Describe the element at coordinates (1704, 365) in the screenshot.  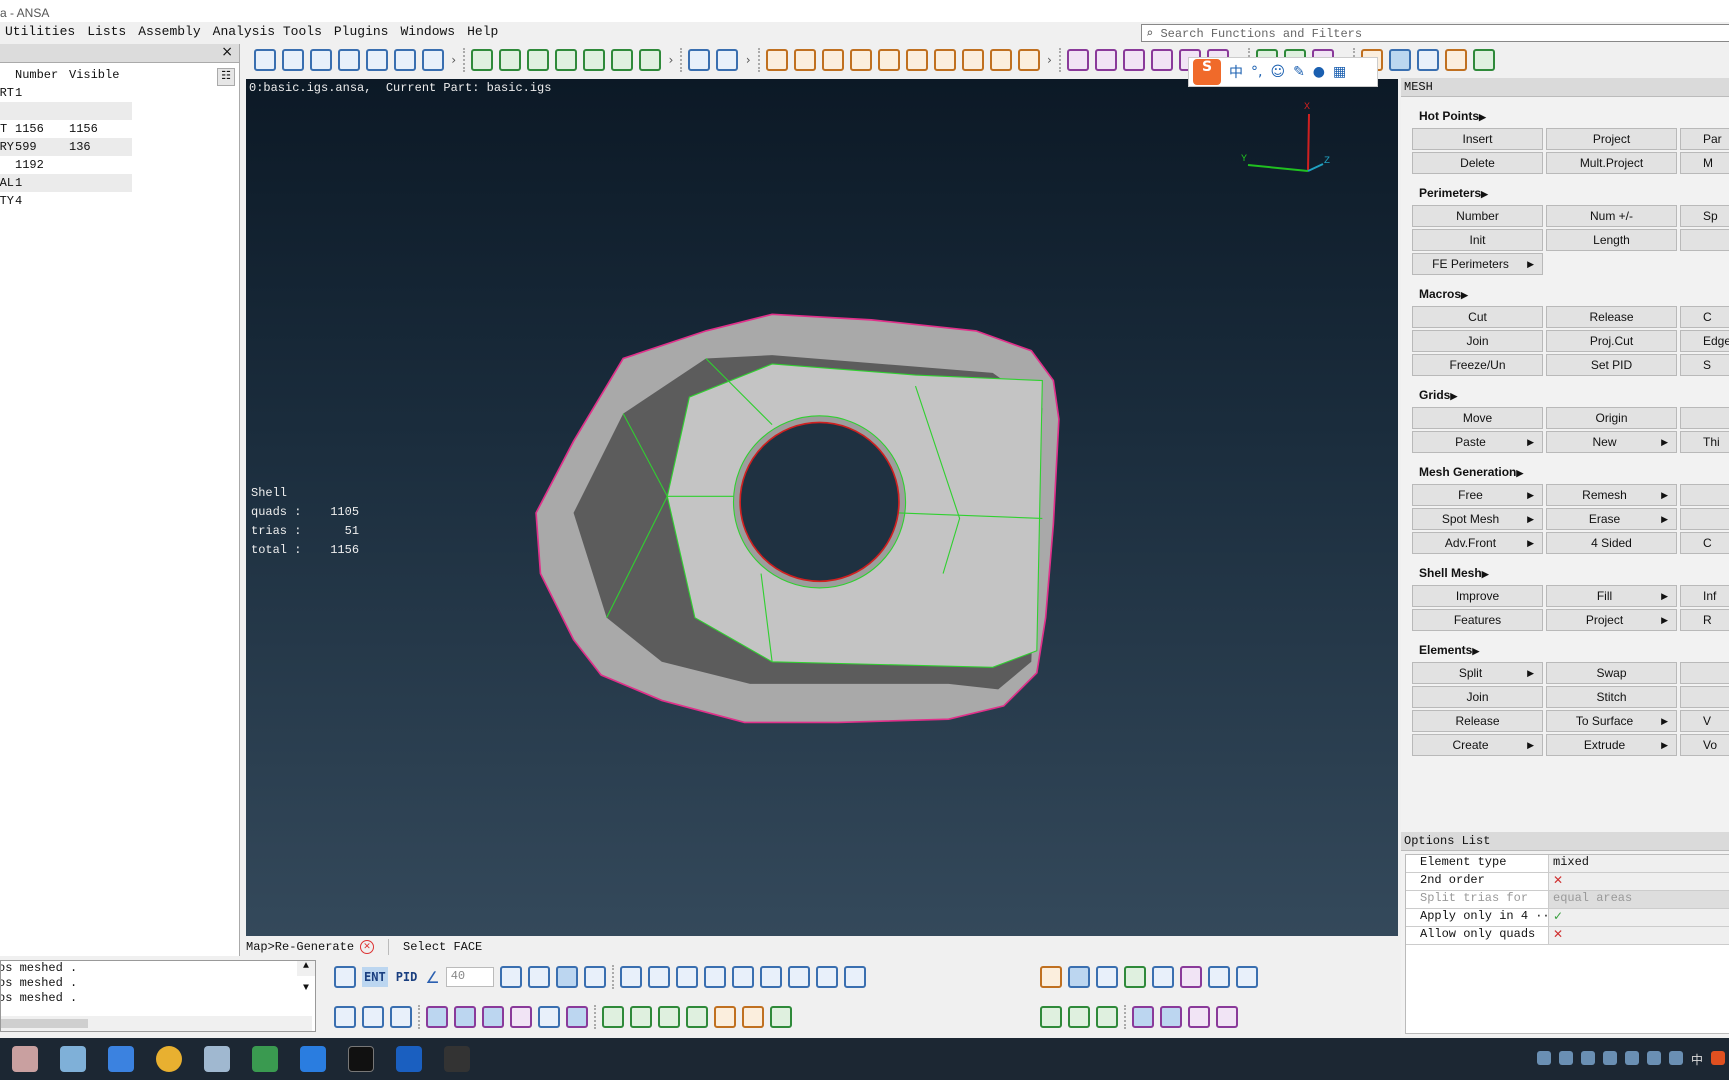
I see `mesh-button-s: S` at that location.